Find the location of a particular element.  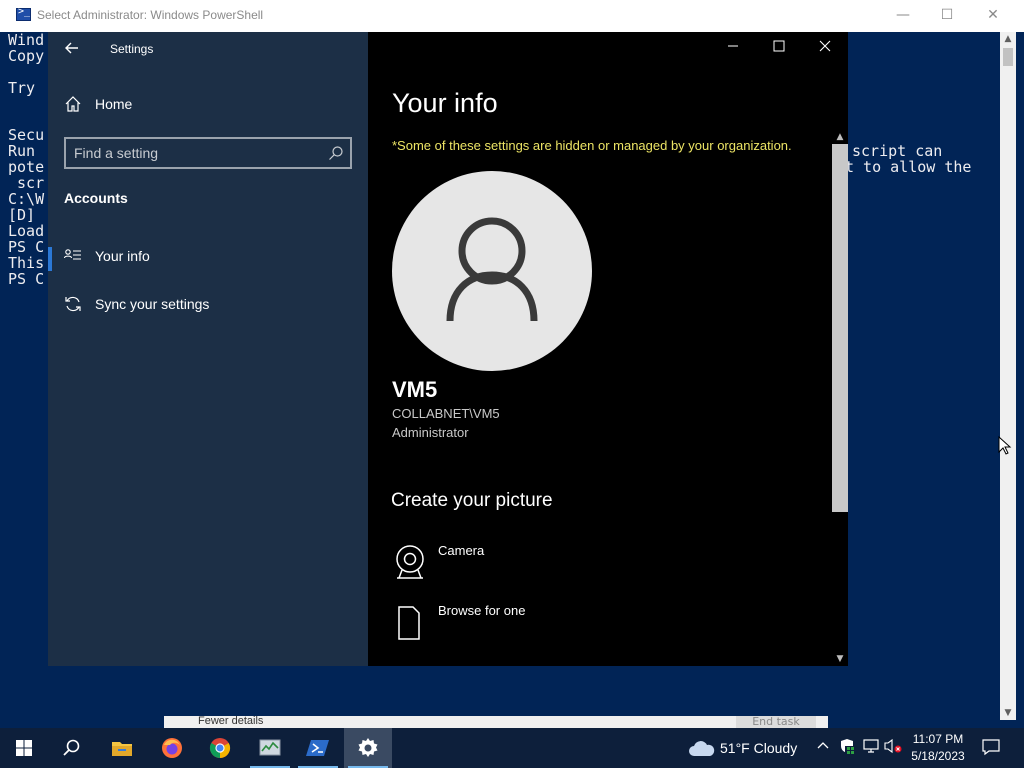

back-arrow-icon is located at coordinates (74, 50).